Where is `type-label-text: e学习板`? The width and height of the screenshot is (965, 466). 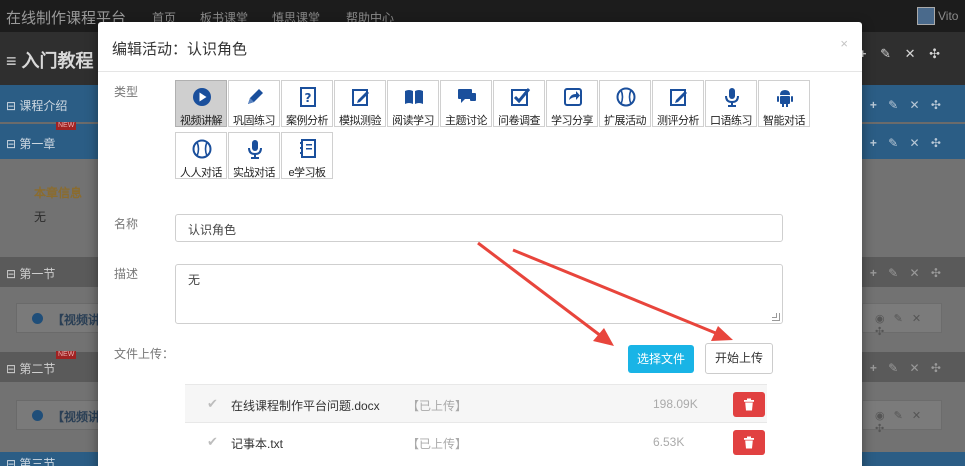 type-label-text: e学习板 is located at coordinates (307, 173).